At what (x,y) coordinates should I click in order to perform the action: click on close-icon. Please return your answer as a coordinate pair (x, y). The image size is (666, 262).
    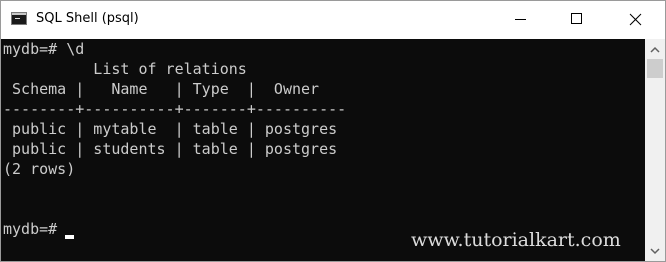
    Looking at the image, I should click on (635, 19).